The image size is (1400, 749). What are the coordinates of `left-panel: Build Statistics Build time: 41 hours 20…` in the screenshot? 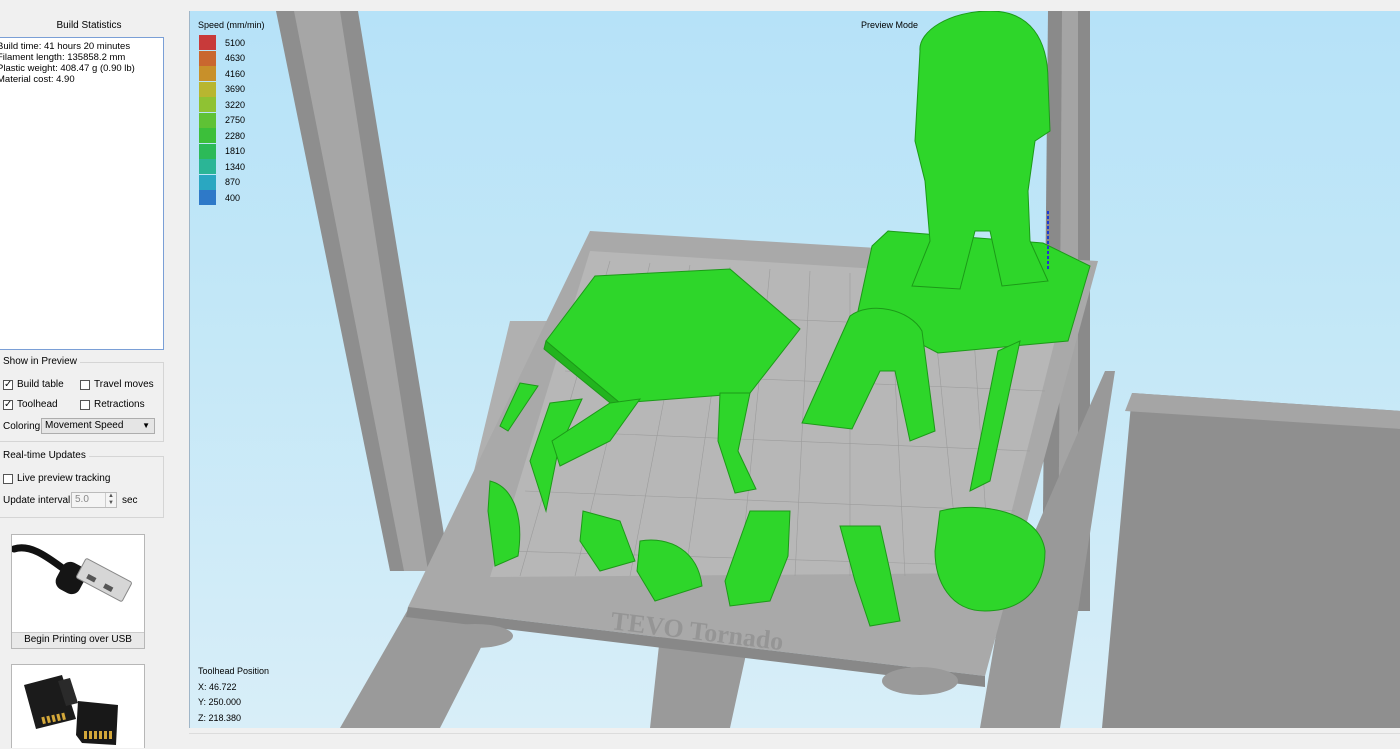 It's located at (89, 374).